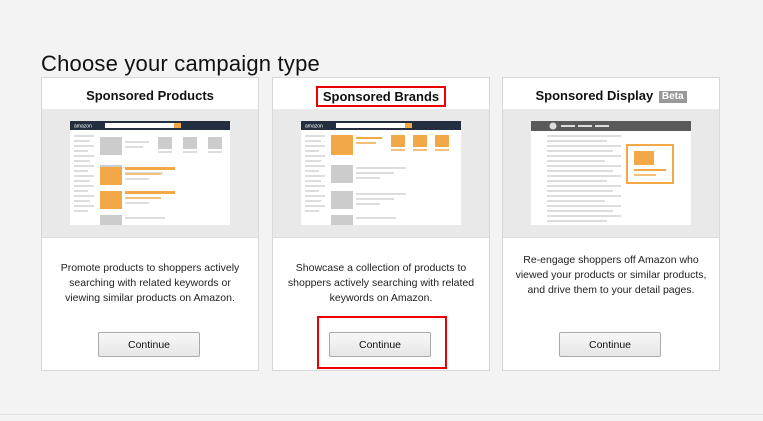  I want to click on card-title: Sponsored Brands, so click(381, 96).